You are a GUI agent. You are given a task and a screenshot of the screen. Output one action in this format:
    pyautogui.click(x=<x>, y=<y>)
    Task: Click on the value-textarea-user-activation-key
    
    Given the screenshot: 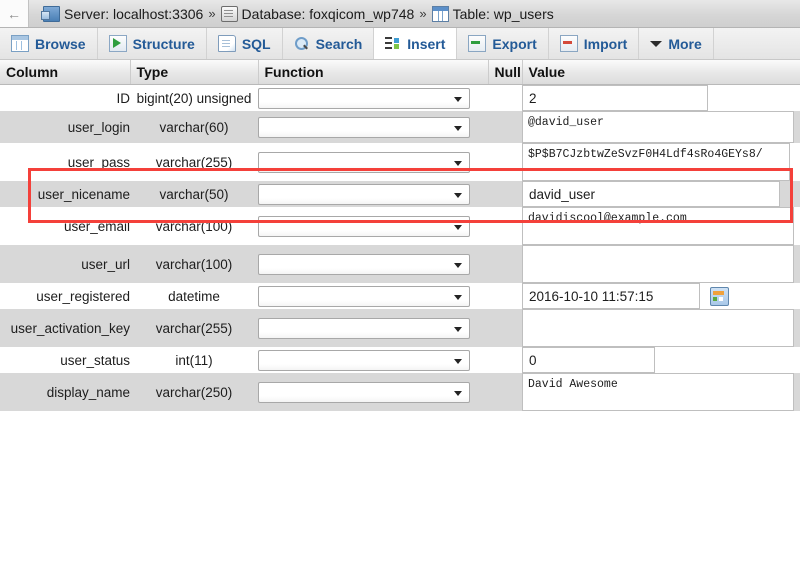 What is the action you would take?
    pyautogui.click(x=658, y=328)
    